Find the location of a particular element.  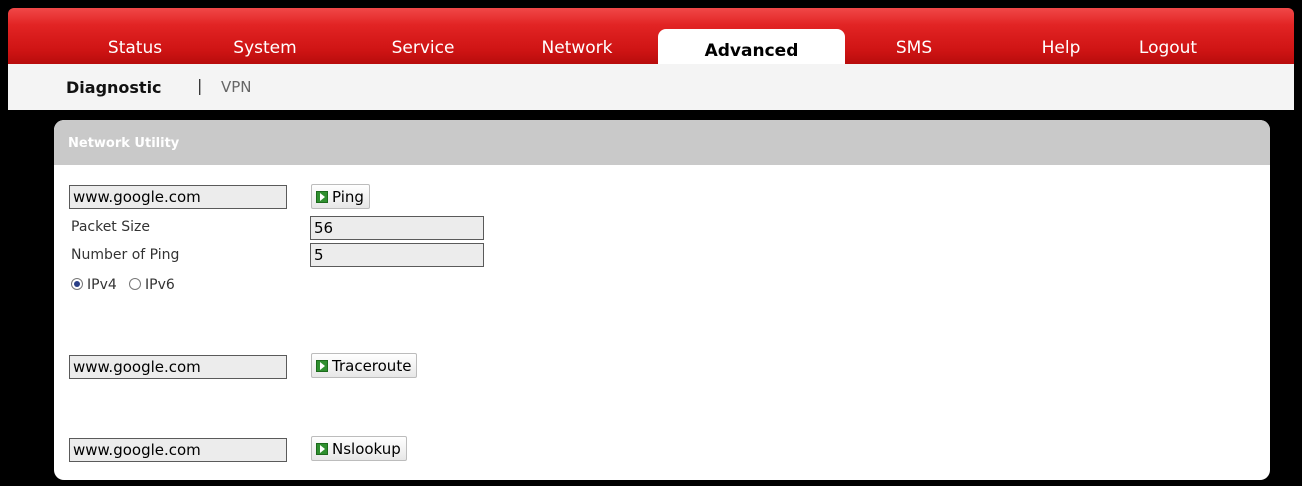

panel-title: Network Utility is located at coordinates (124, 143).